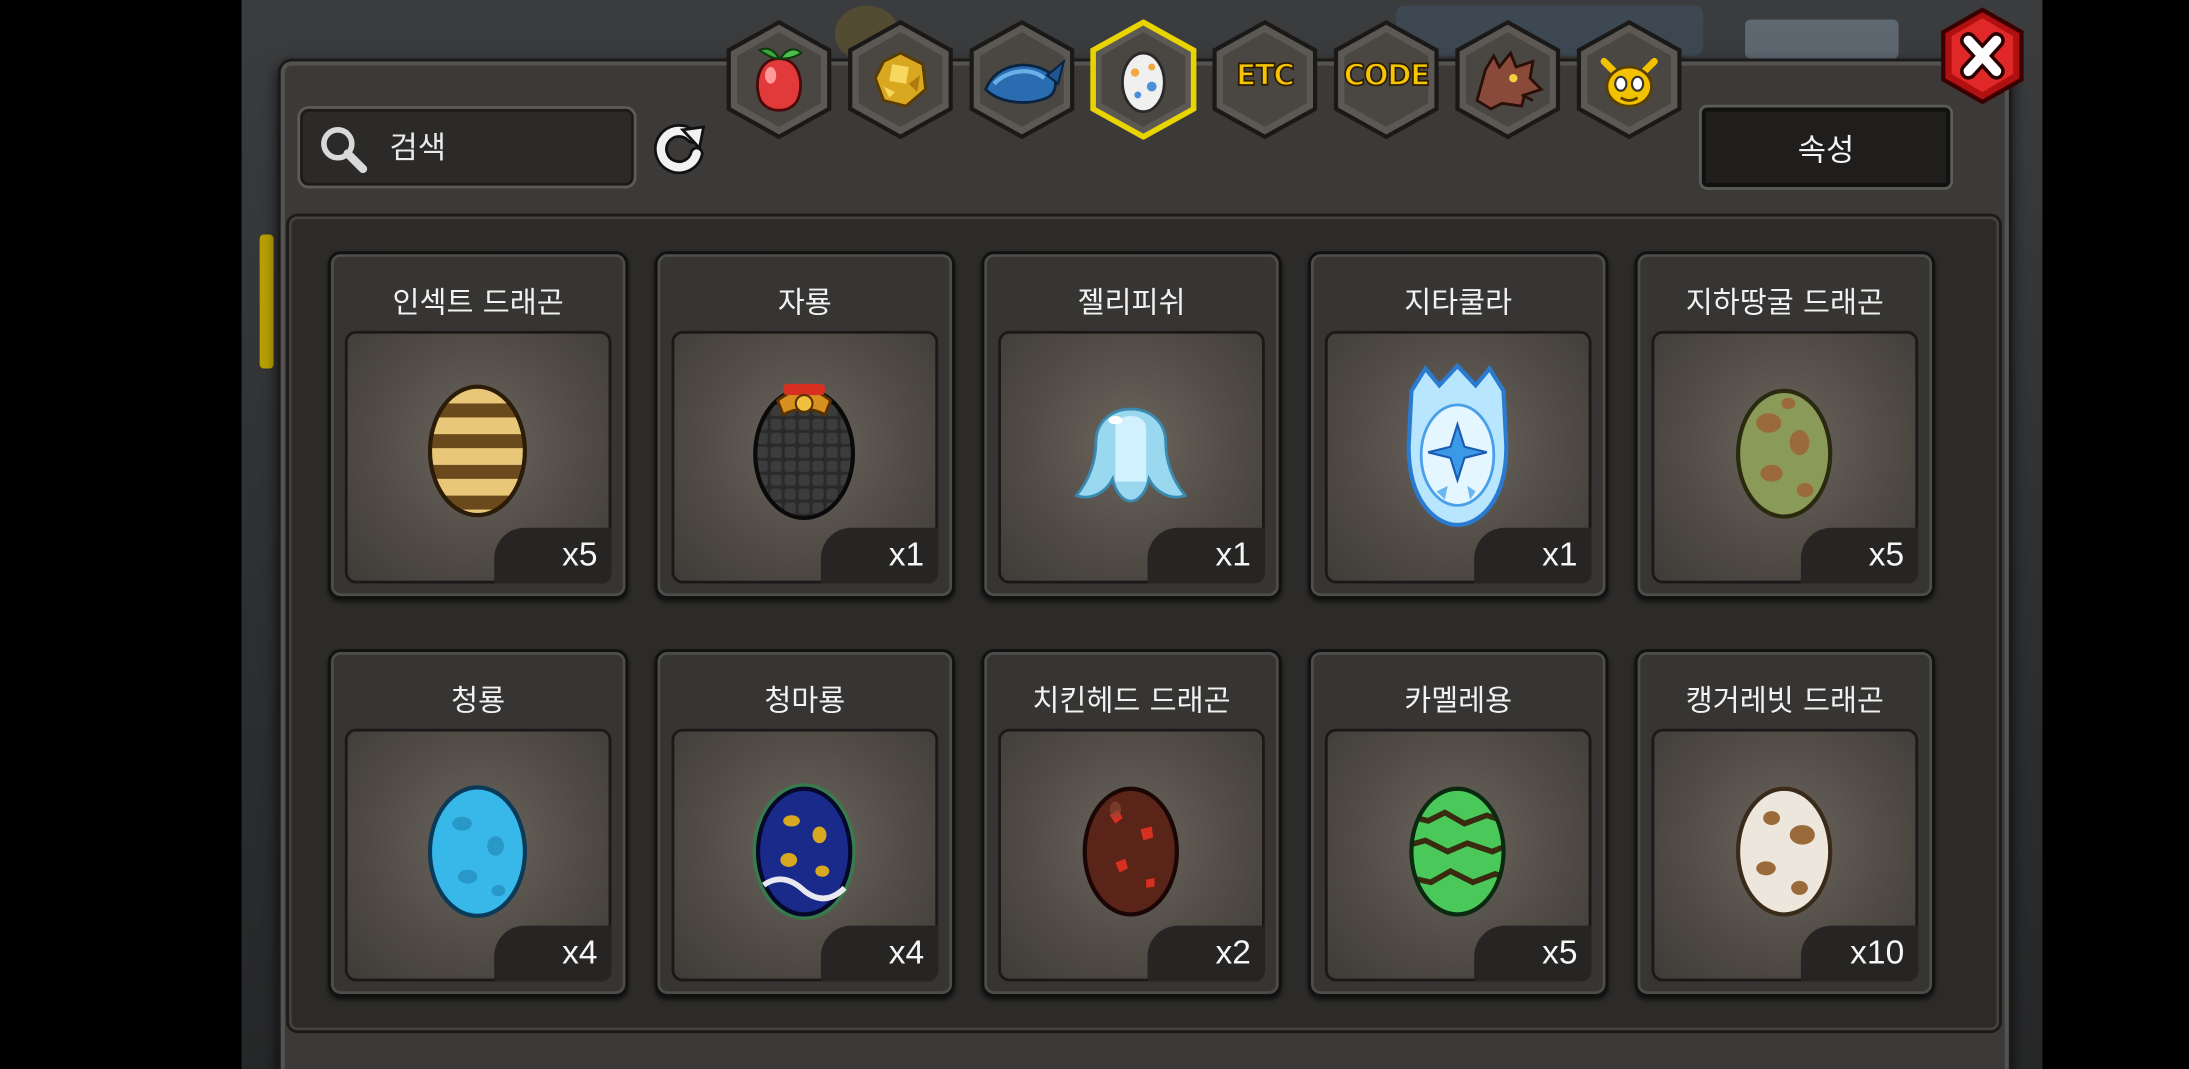 The width and height of the screenshot is (2189, 1069). I want to click on item-card: 캥거레빗 드래곤 x10, so click(1784, 823).